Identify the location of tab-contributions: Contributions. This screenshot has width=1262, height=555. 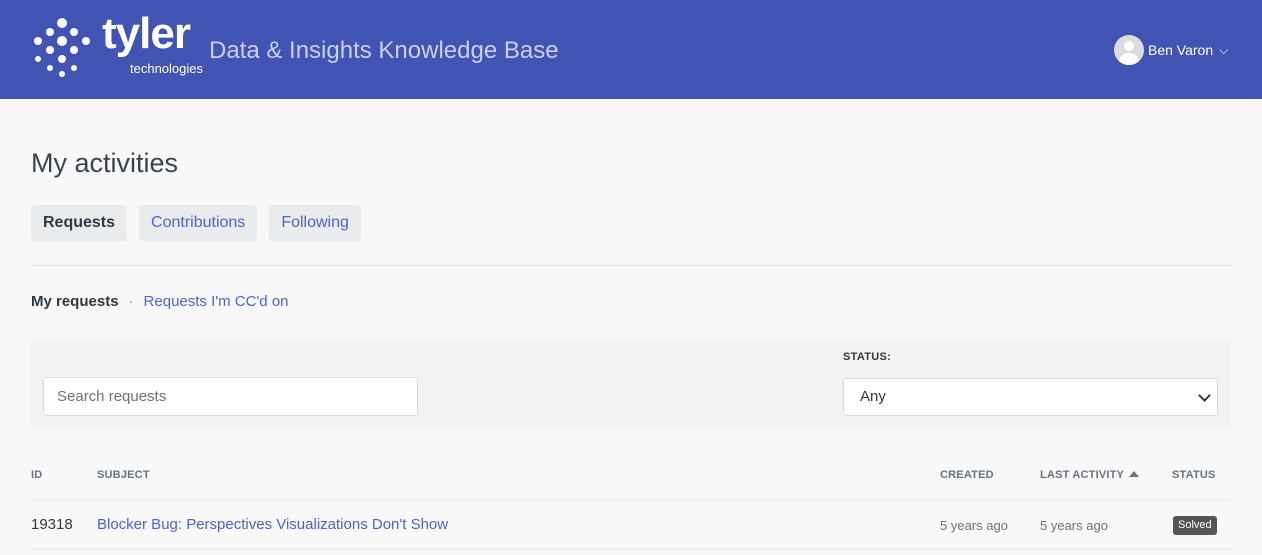
(198, 223).